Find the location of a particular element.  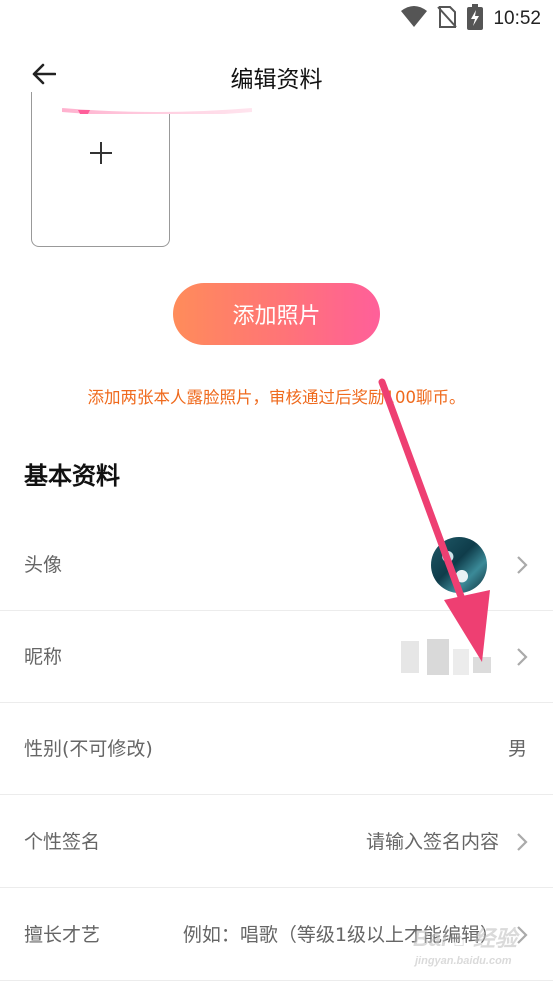

row-label: 头像 is located at coordinates (43, 565).